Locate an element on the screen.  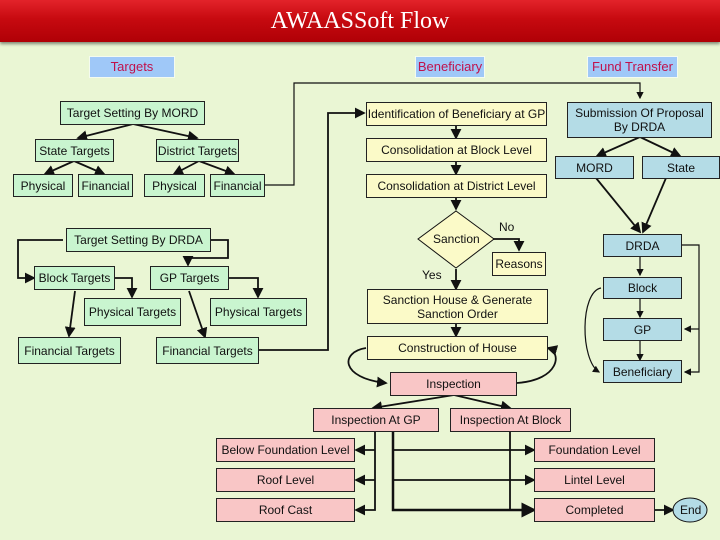
foundation-level: Foundation Level is located at coordinates (594, 450).